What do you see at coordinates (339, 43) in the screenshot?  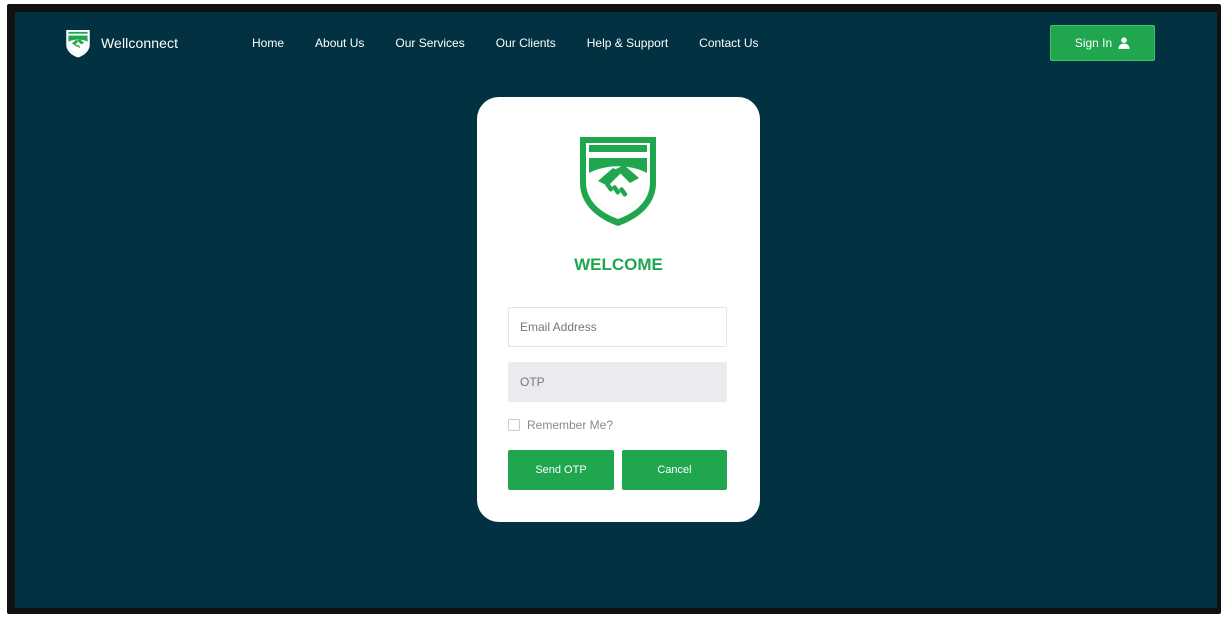 I see `nav-about-us: About Us` at bounding box center [339, 43].